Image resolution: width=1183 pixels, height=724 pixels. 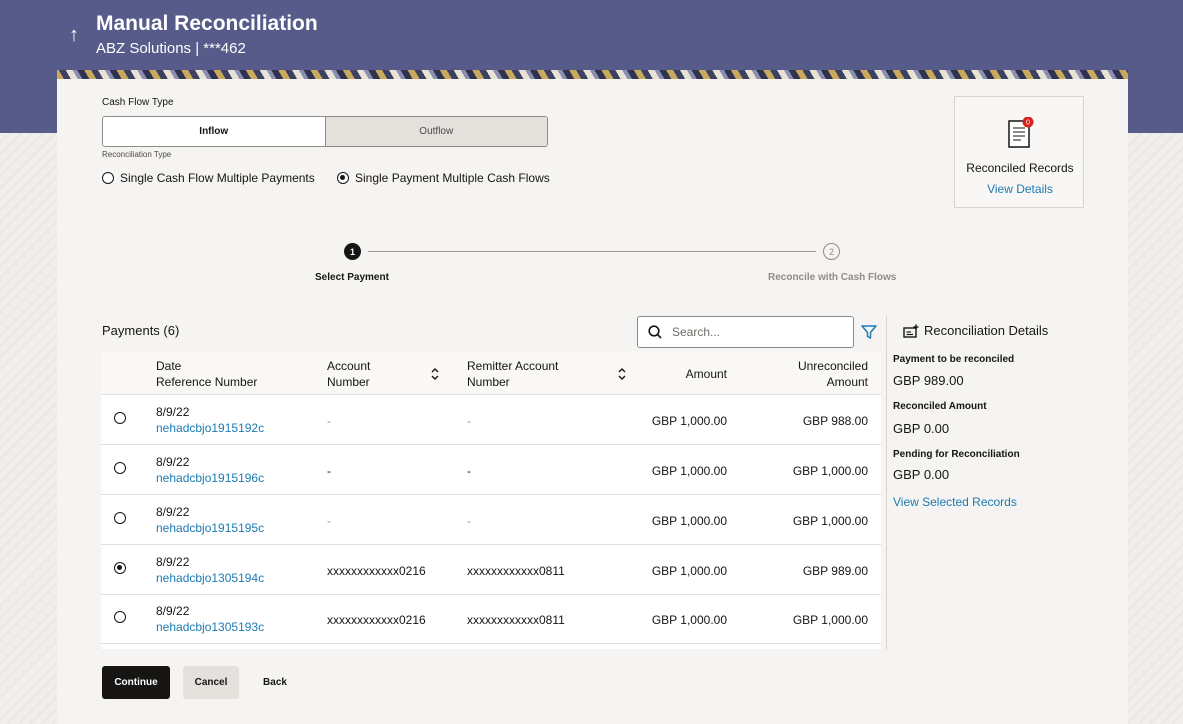 I want to click on panel-divider, so click(x=886, y=483).